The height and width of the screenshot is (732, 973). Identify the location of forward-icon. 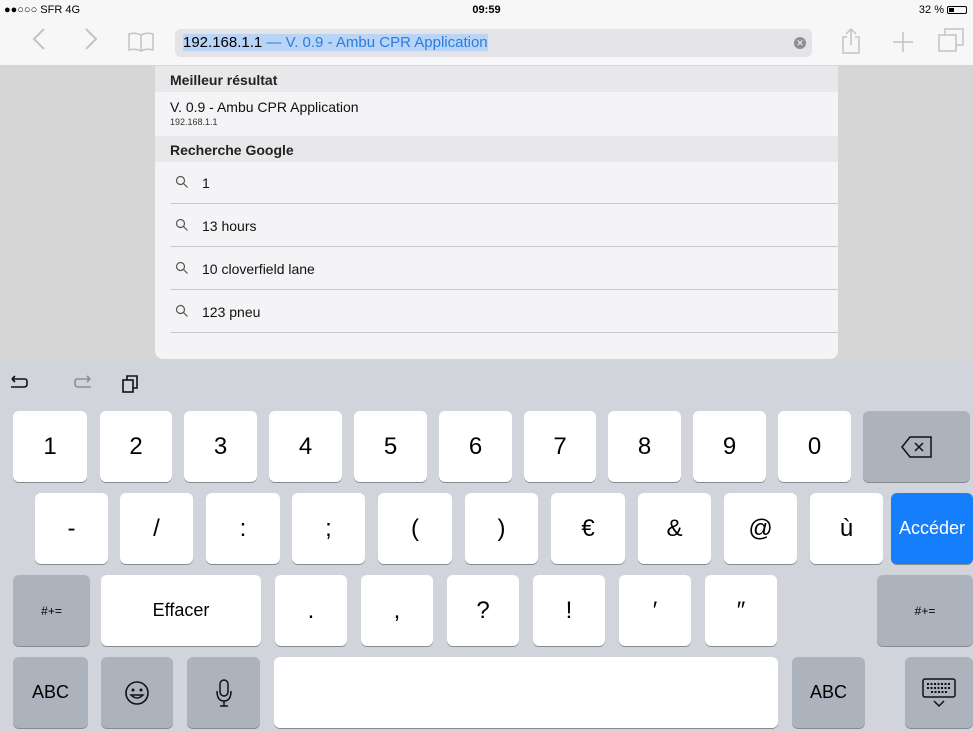
(91, 41).